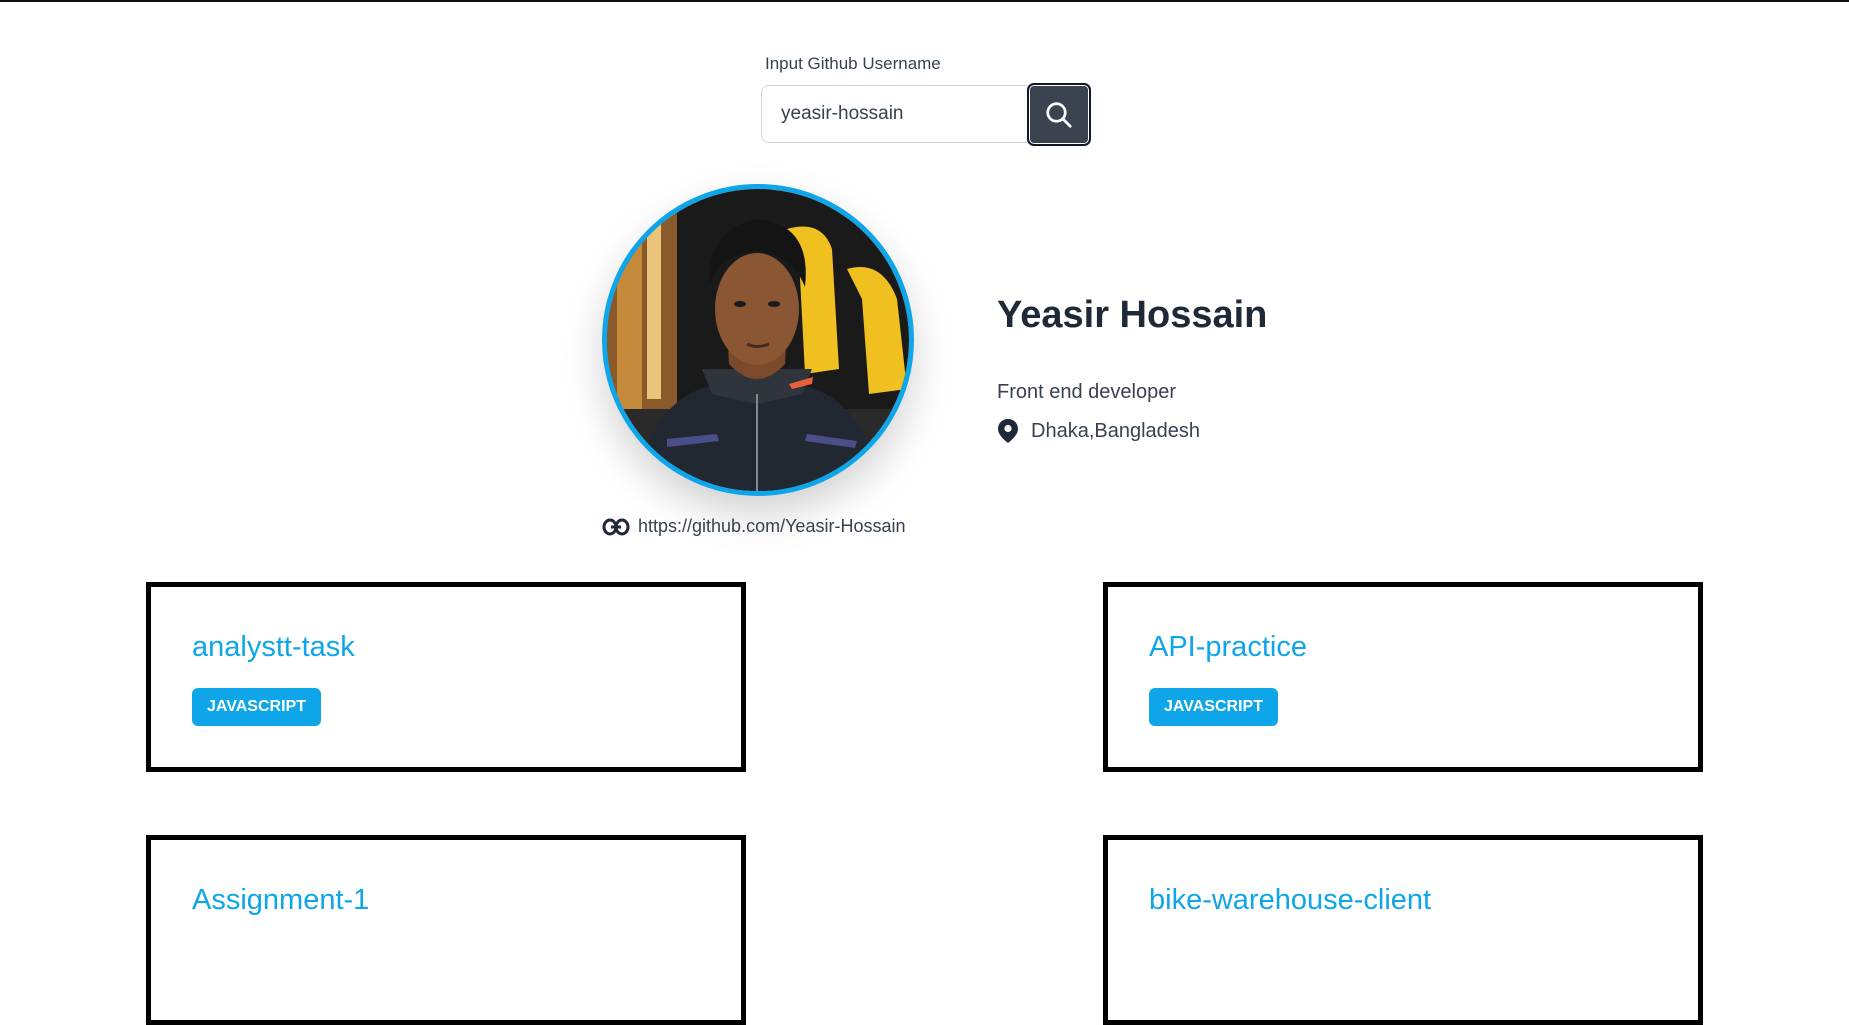 Image resolution: width=1849 pixels, height=1025 pixels. What do you see at coordinates (1008, 431) in the screenshot?
I see `map-pin-icon` at bounding box center [1008, 431].